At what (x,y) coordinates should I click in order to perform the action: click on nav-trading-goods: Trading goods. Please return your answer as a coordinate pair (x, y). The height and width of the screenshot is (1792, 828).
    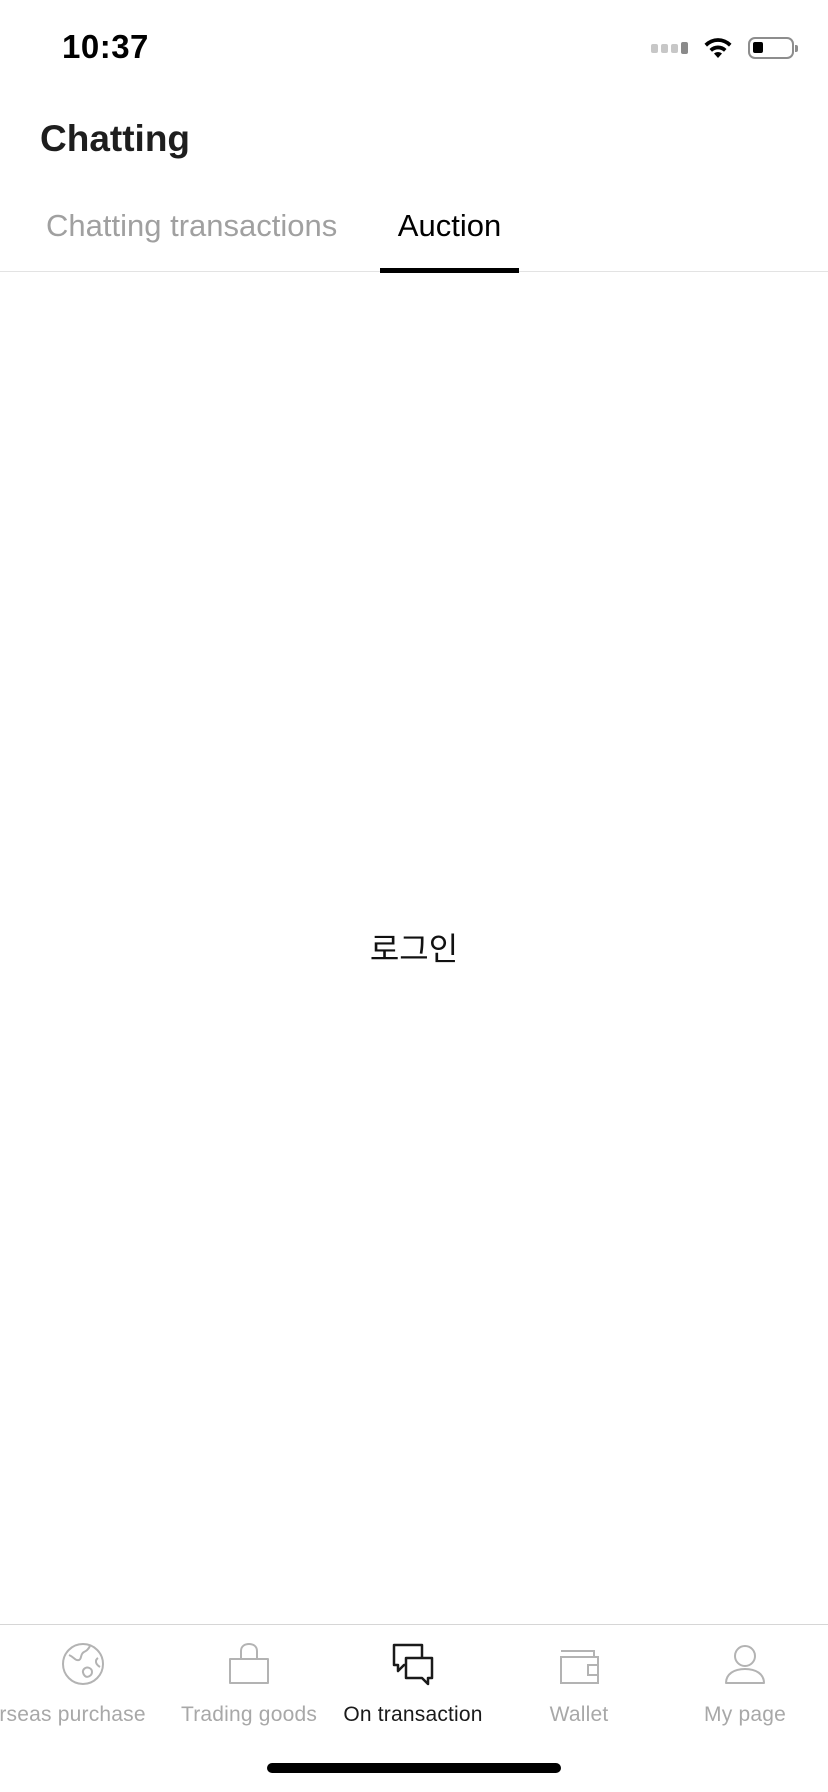
    Looking at the image, I should click on (249, 1691).